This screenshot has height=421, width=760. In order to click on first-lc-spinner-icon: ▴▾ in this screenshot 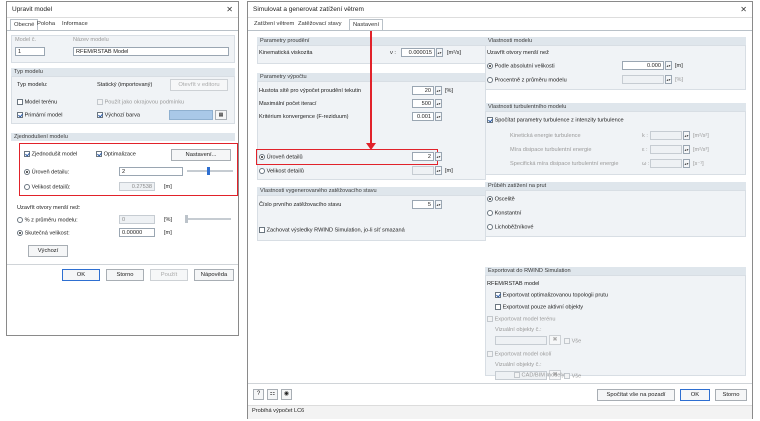, I will do `click(438, 204)`.